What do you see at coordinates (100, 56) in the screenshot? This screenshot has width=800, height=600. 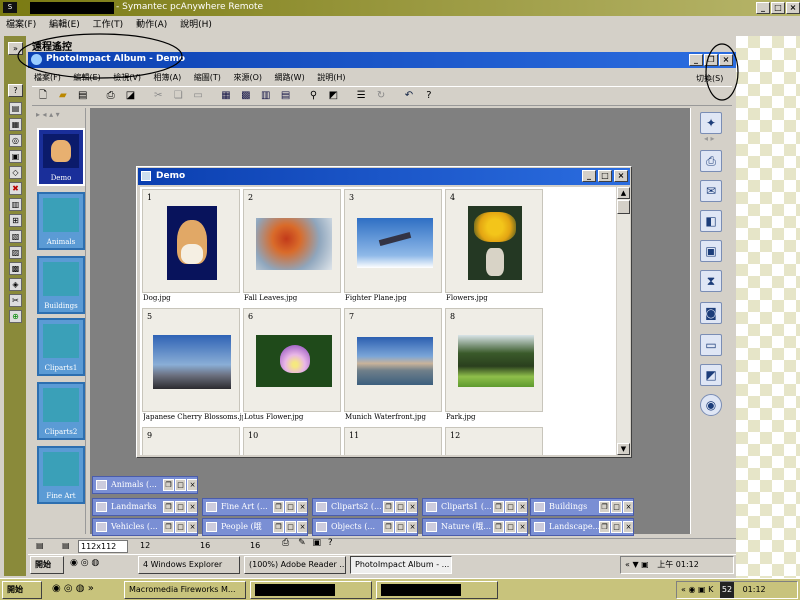 I see `title-highlight-oval` at bounding box center [100, 56].